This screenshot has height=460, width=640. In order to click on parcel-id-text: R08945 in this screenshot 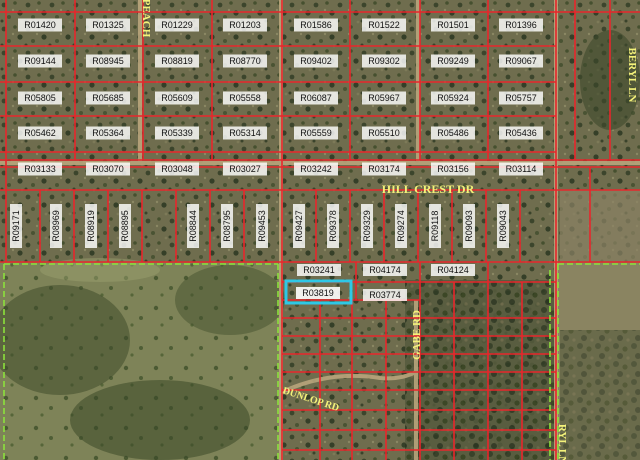, I will do `click(108, 61)`.